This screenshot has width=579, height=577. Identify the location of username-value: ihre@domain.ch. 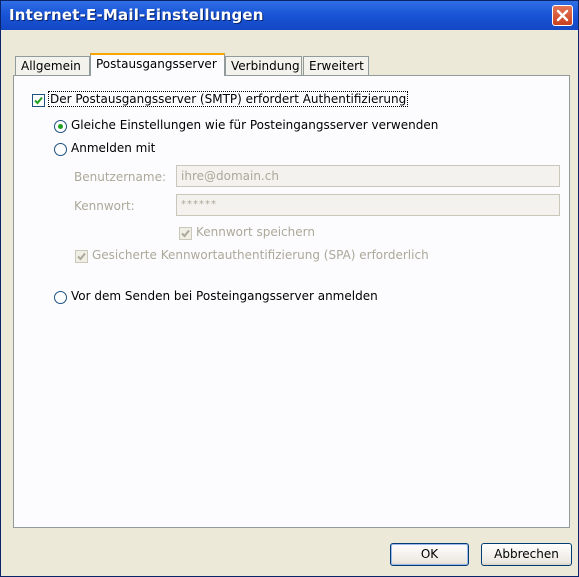
(230, 176).